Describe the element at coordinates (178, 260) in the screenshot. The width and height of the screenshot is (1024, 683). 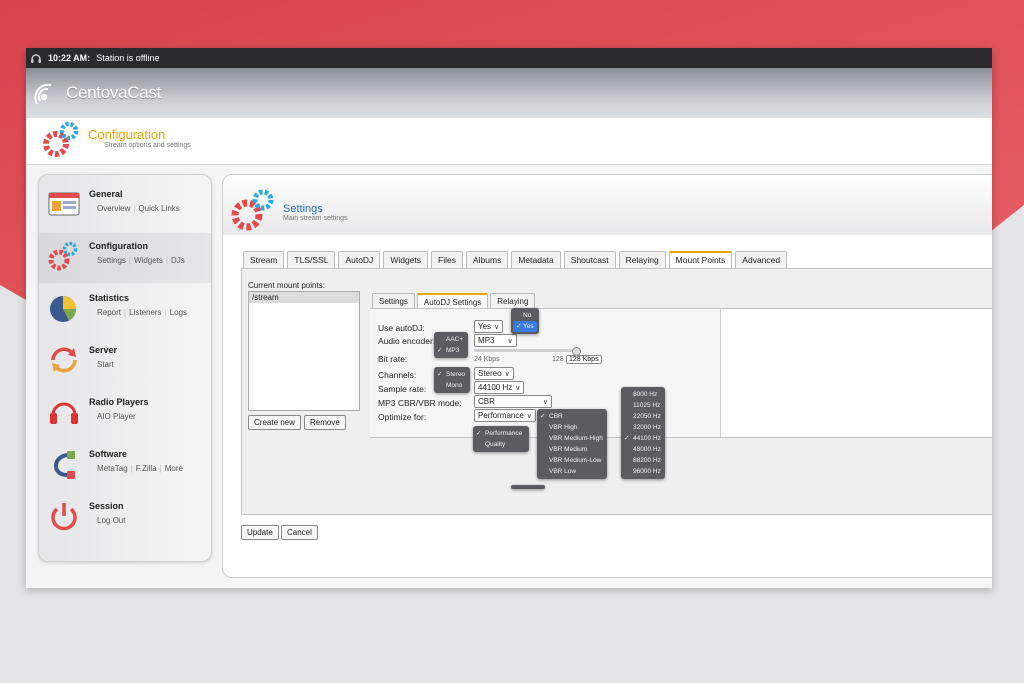
I see `sidebar-link-djs: DJs` at that location.